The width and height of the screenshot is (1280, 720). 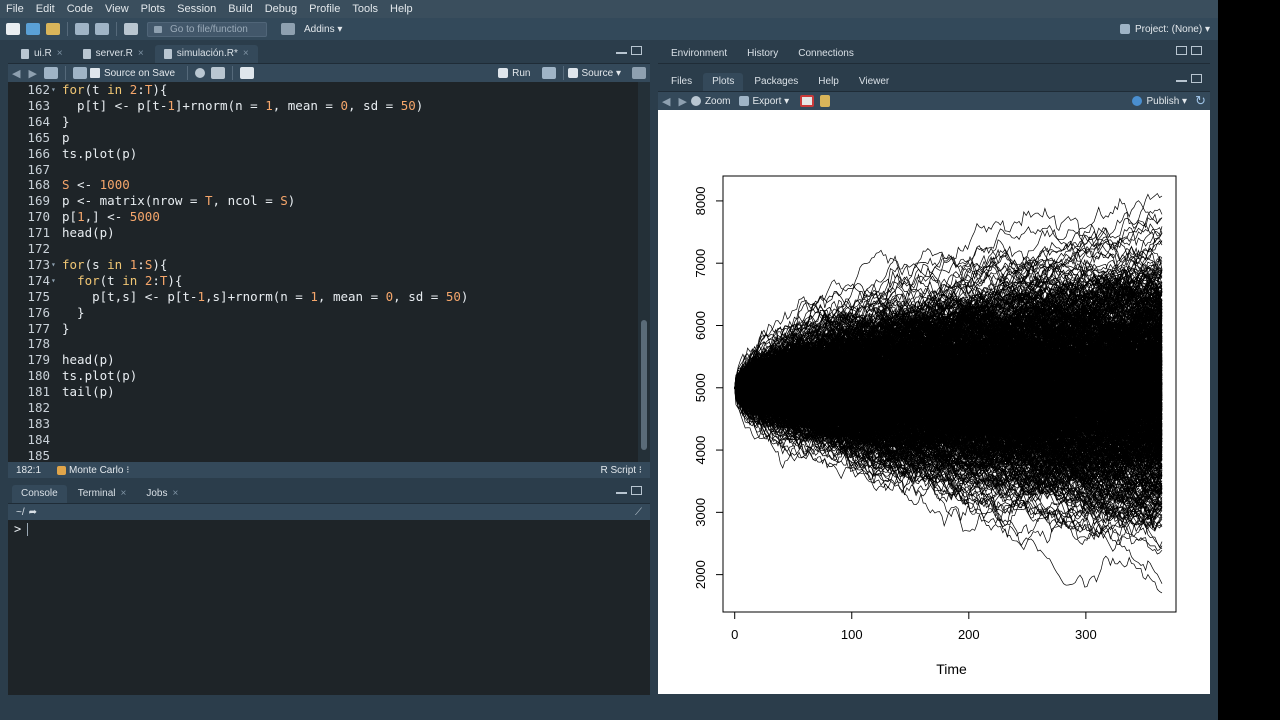 I want to click on code-line: 179 head(p), so click(x=323, y=360).